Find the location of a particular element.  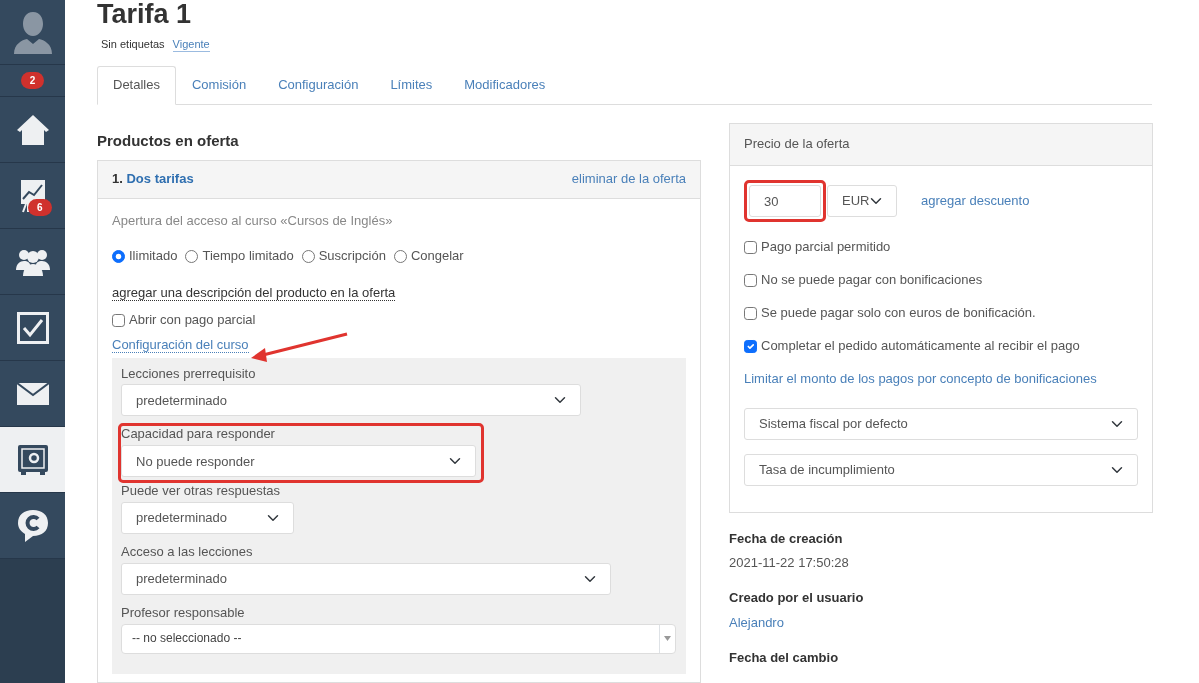

dropdown-triangle-icon is located at coordinates (667, 639).